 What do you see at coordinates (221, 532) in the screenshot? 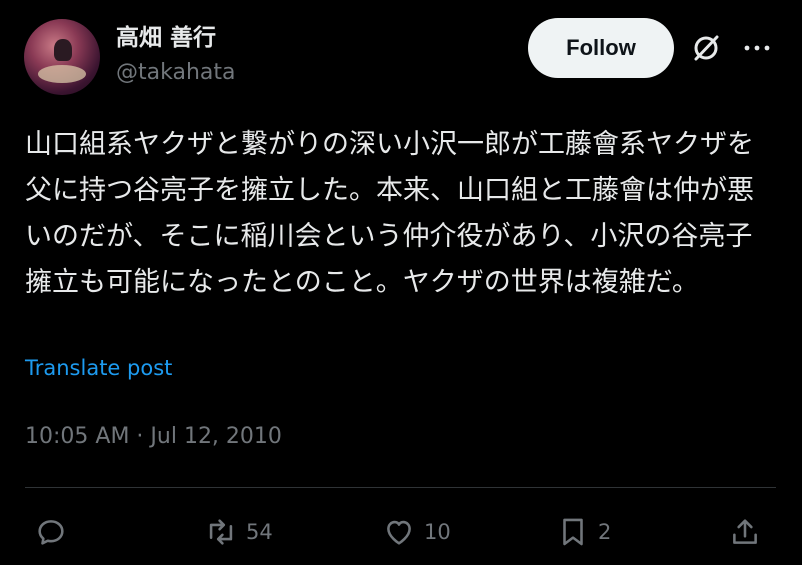
I see `retweet-icon` at bounding box center [221, 532].